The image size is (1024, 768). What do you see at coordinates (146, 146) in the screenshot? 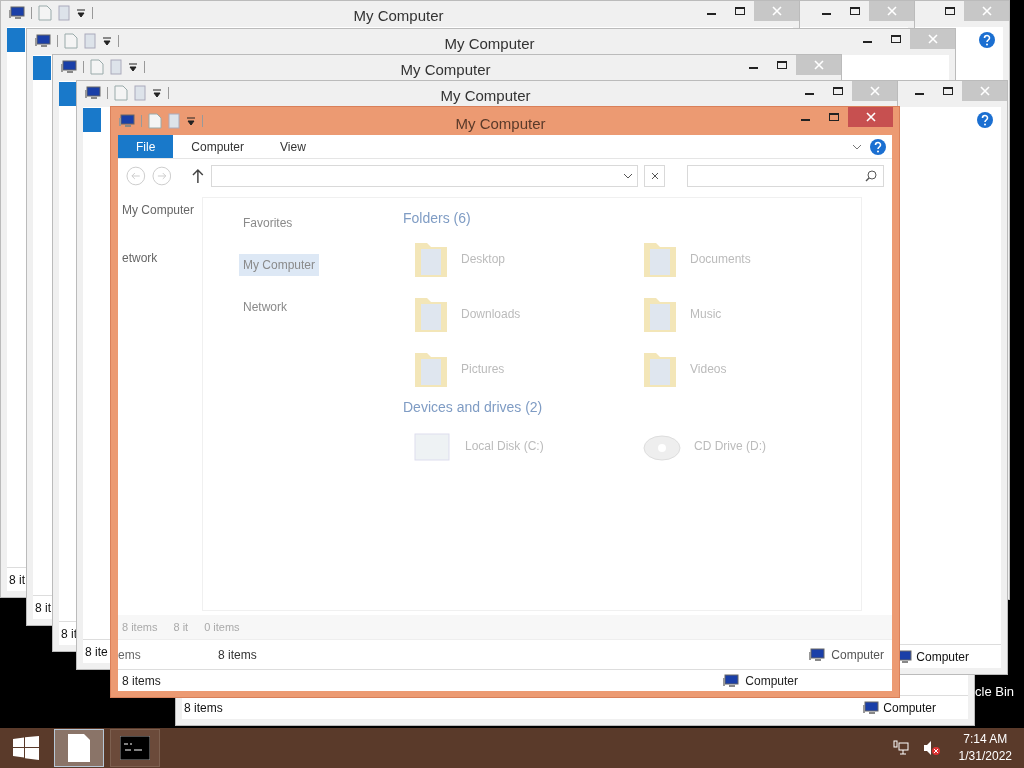
I see `ribbon-tab: File` at bounding box center [146, 146].